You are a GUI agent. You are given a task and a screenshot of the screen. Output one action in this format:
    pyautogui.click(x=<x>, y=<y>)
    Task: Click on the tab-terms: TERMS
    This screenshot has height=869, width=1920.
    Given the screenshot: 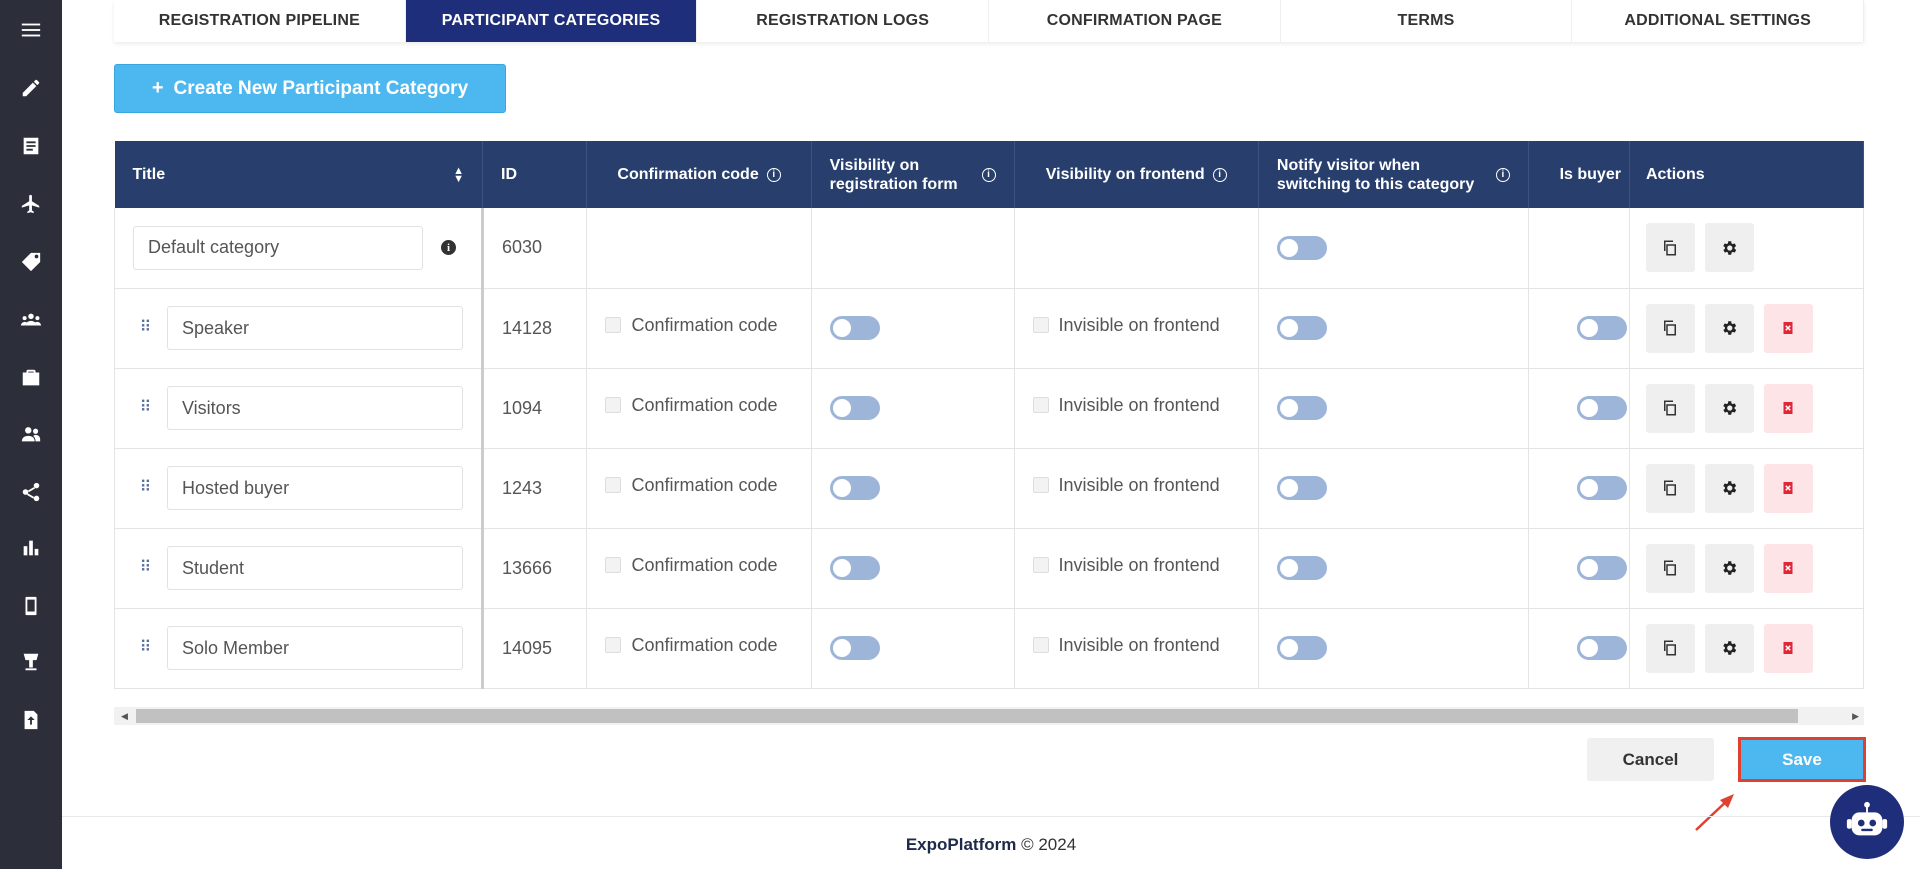 What is the action you would take?
    pyautogui.click(x=1427, y=21)
    